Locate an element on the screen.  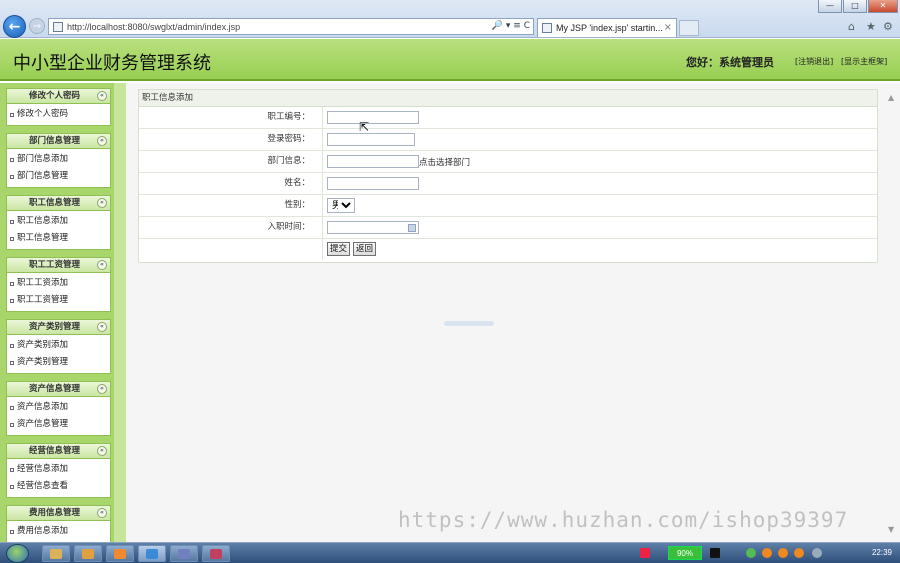
show-main-frame-link: [显示主框架] is located at coordinates (864, 61).